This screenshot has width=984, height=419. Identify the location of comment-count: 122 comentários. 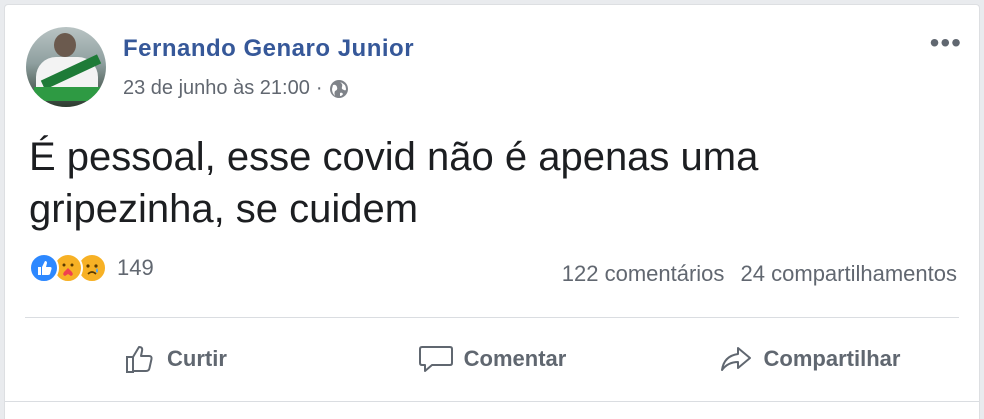
(643, 273).